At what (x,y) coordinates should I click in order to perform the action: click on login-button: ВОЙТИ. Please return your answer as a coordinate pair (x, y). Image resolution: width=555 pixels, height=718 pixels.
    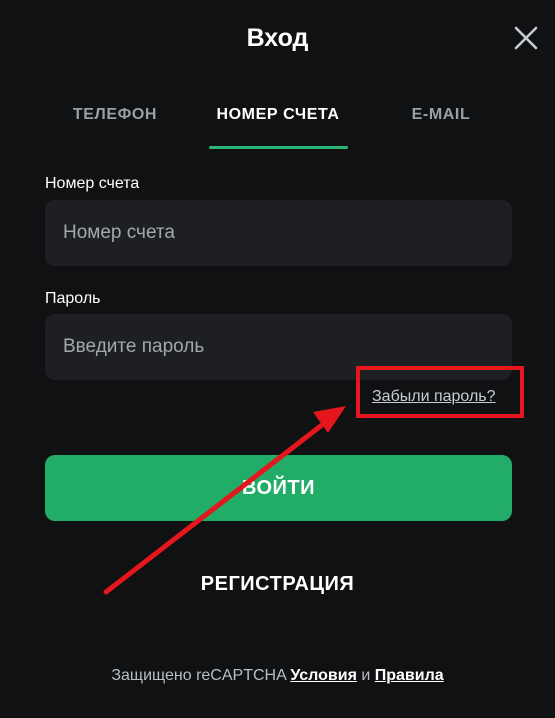
    Looking at the image, I should click on (278, 488).